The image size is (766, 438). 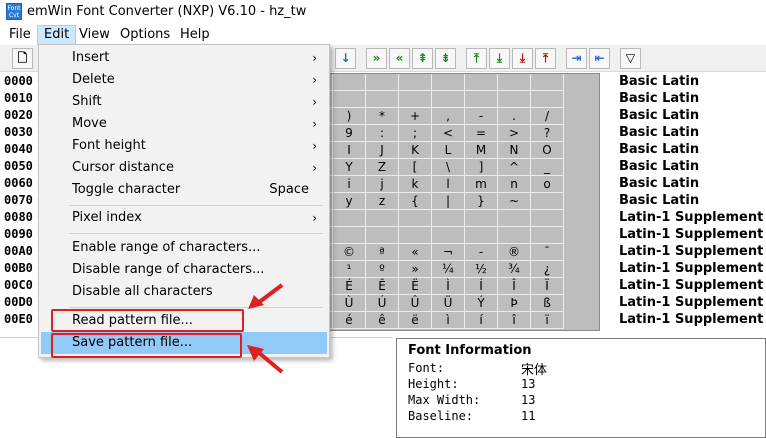 What do you see at coordinates (415, 167) in the screenshot?
I see `character-cell: [` at bounding box center [415, 167].